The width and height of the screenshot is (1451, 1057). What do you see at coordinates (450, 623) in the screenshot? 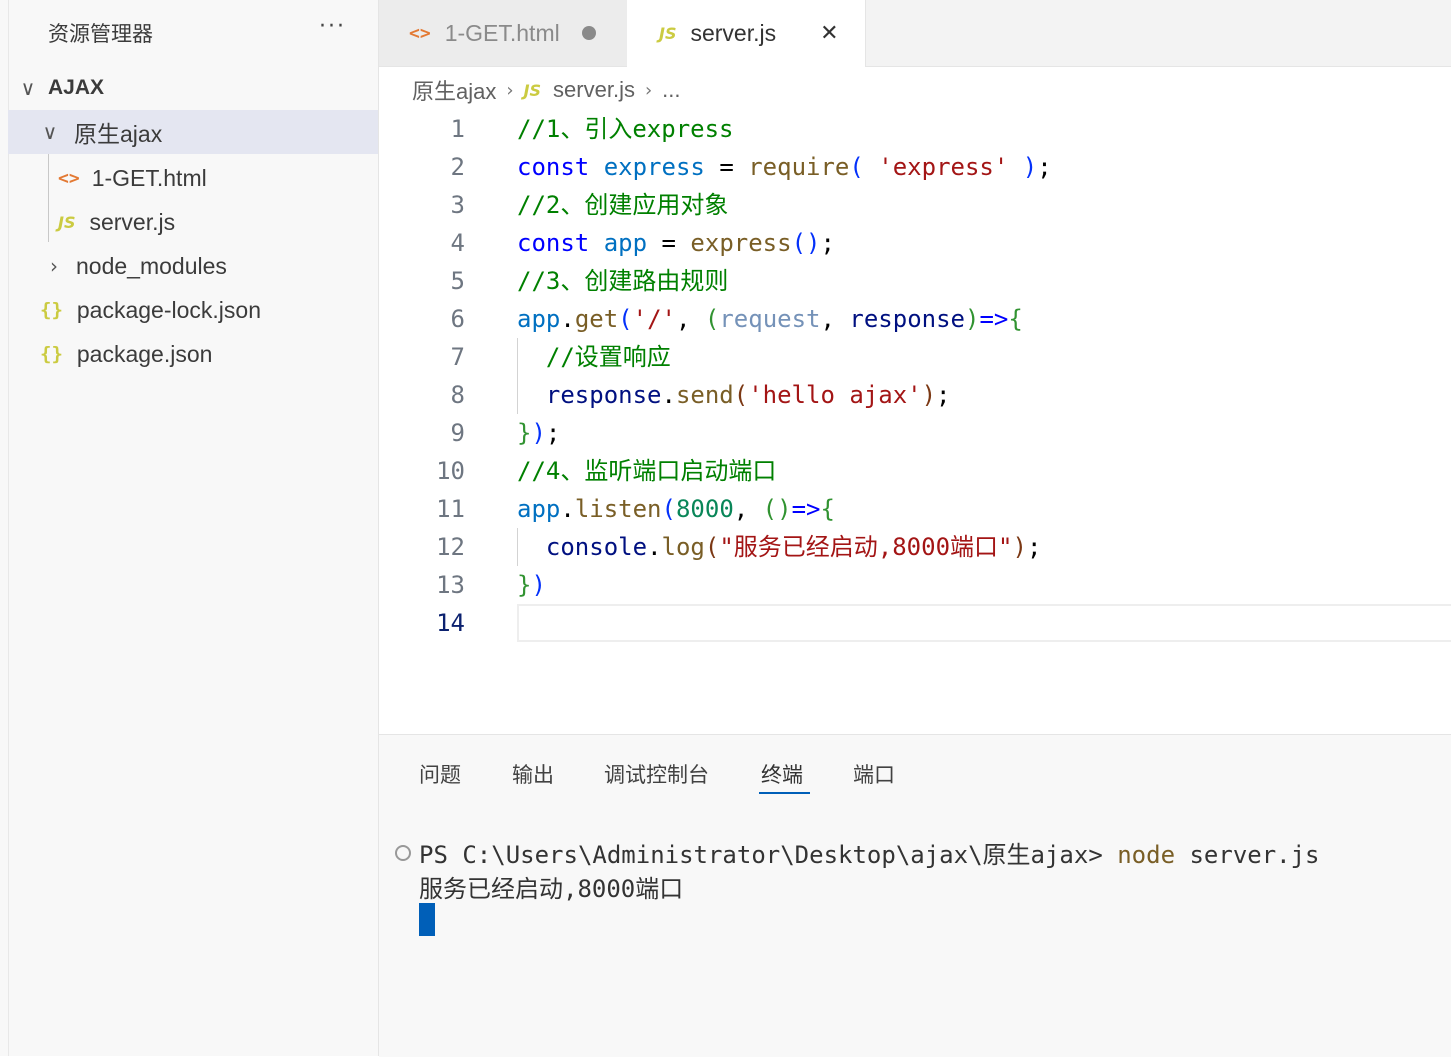
I see `line-number: 14` at bounding box center [450, 623].